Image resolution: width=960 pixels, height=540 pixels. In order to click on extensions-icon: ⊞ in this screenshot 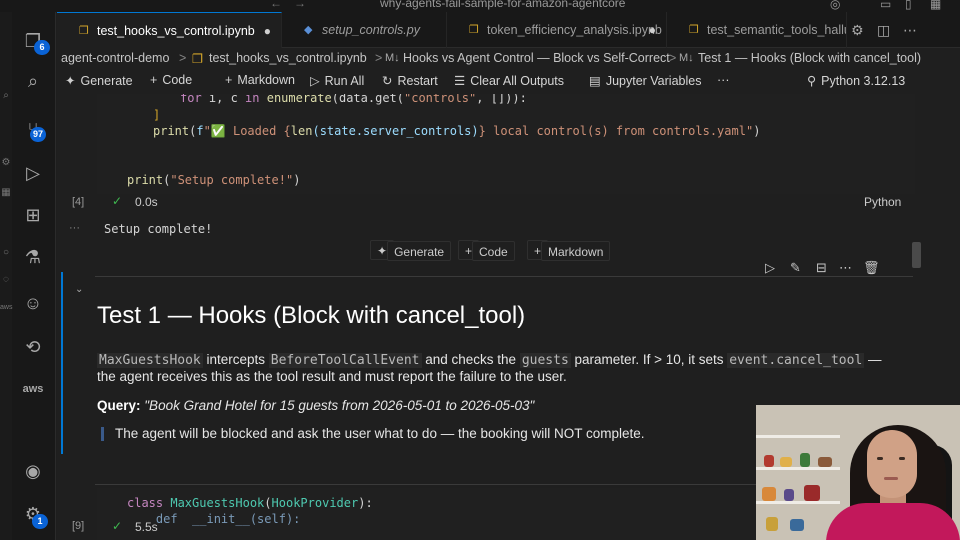, I will do `click(33, 215)`.